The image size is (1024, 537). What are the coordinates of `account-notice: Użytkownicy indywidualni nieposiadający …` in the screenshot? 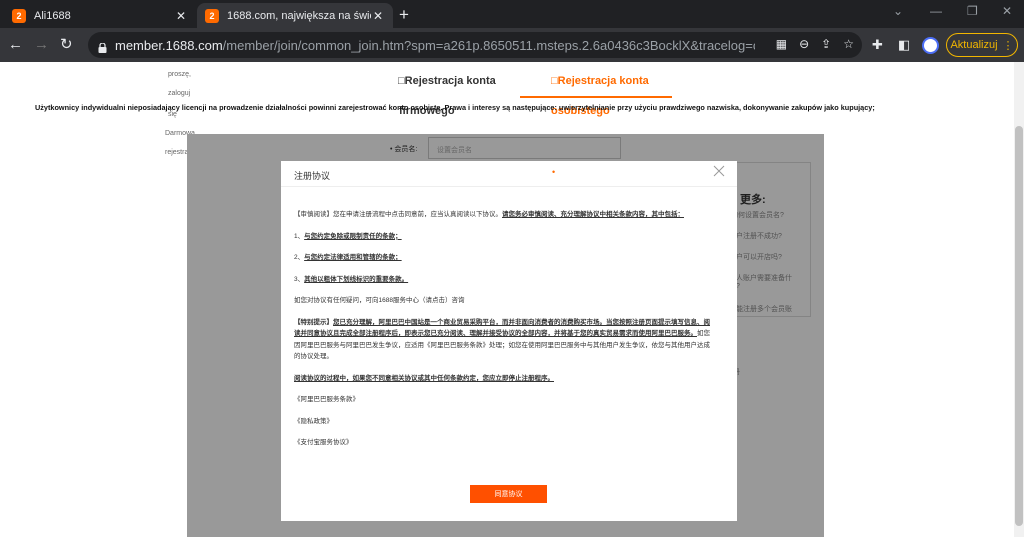 It's located at (455, 107).